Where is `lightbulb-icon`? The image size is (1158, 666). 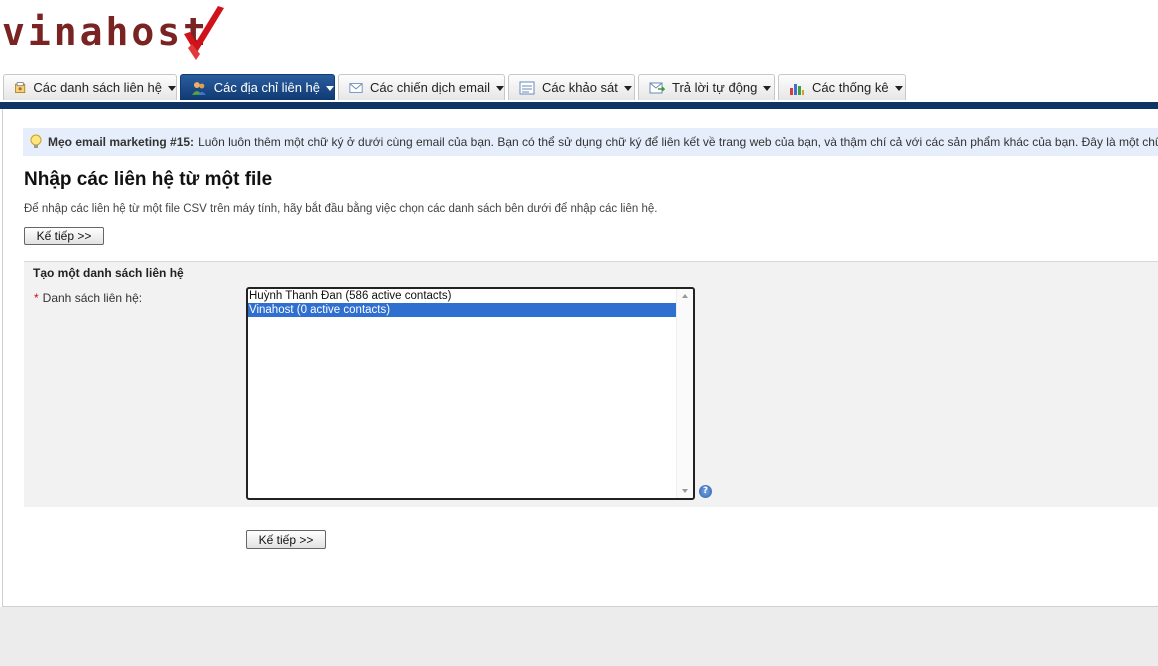 lightbulb-icon is located at coordinates (36, 141).